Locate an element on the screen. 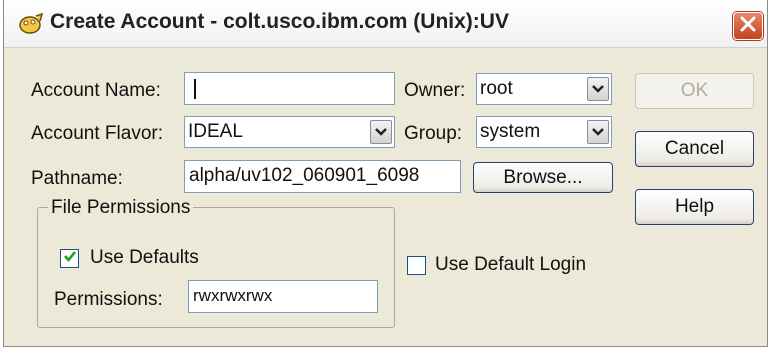 This screenshot has width=771, height=351. text-cursor is located at coordinates (195, 89).